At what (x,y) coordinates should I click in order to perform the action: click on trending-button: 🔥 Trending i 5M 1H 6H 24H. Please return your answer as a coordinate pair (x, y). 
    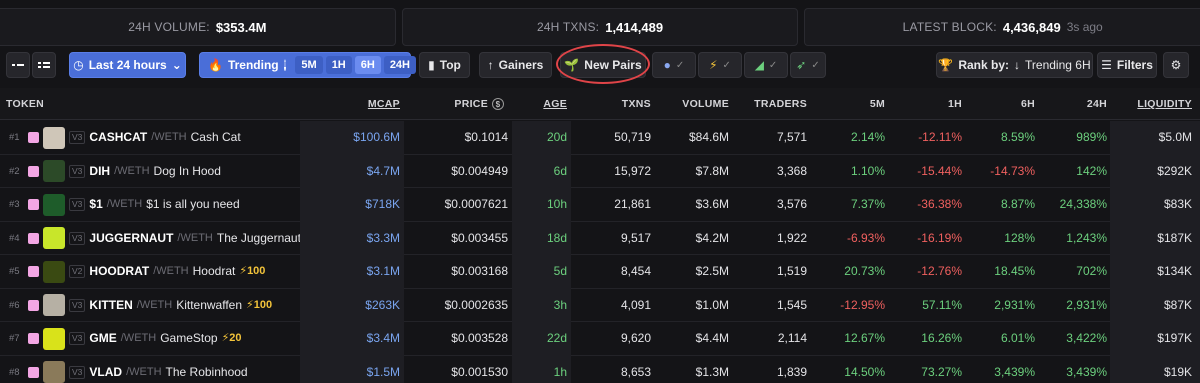
    Looking at the image, I should click on (307, 65).